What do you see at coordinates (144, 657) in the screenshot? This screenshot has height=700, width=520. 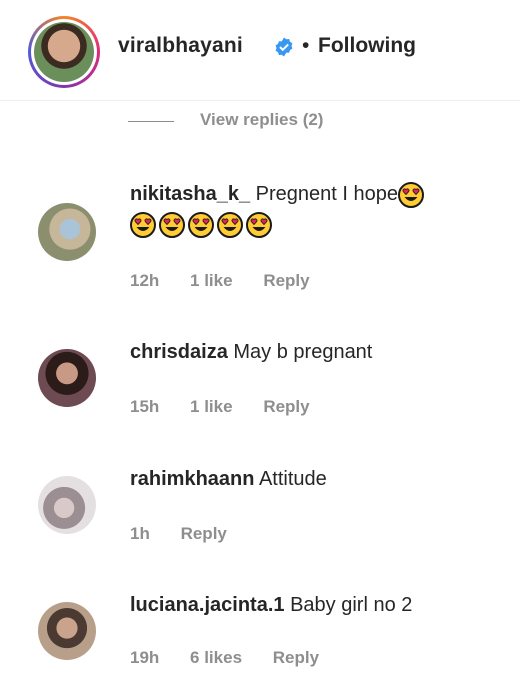 I see `comment-time: 19h` at bounding box center [144, 657].